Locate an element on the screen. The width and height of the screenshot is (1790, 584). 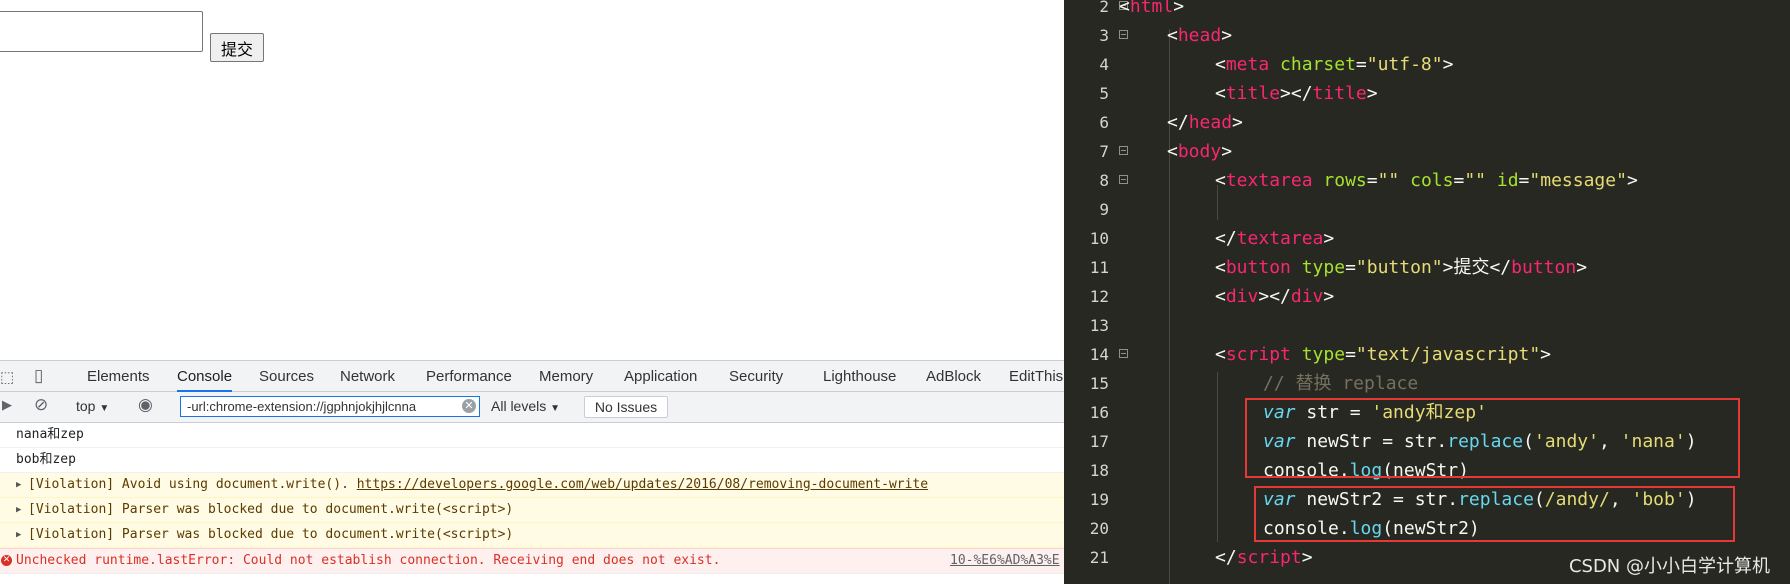
tab-adblock: AdBlock is located at coordinates (953, 379).